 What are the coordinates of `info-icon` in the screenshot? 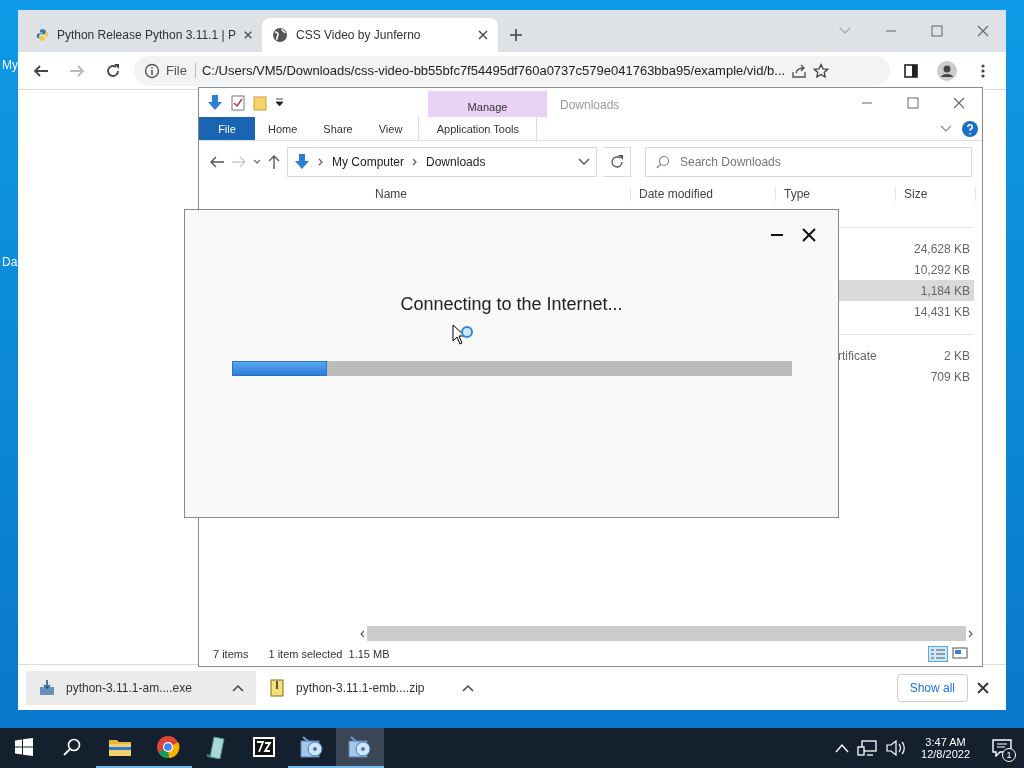 It's located at (152, 70).